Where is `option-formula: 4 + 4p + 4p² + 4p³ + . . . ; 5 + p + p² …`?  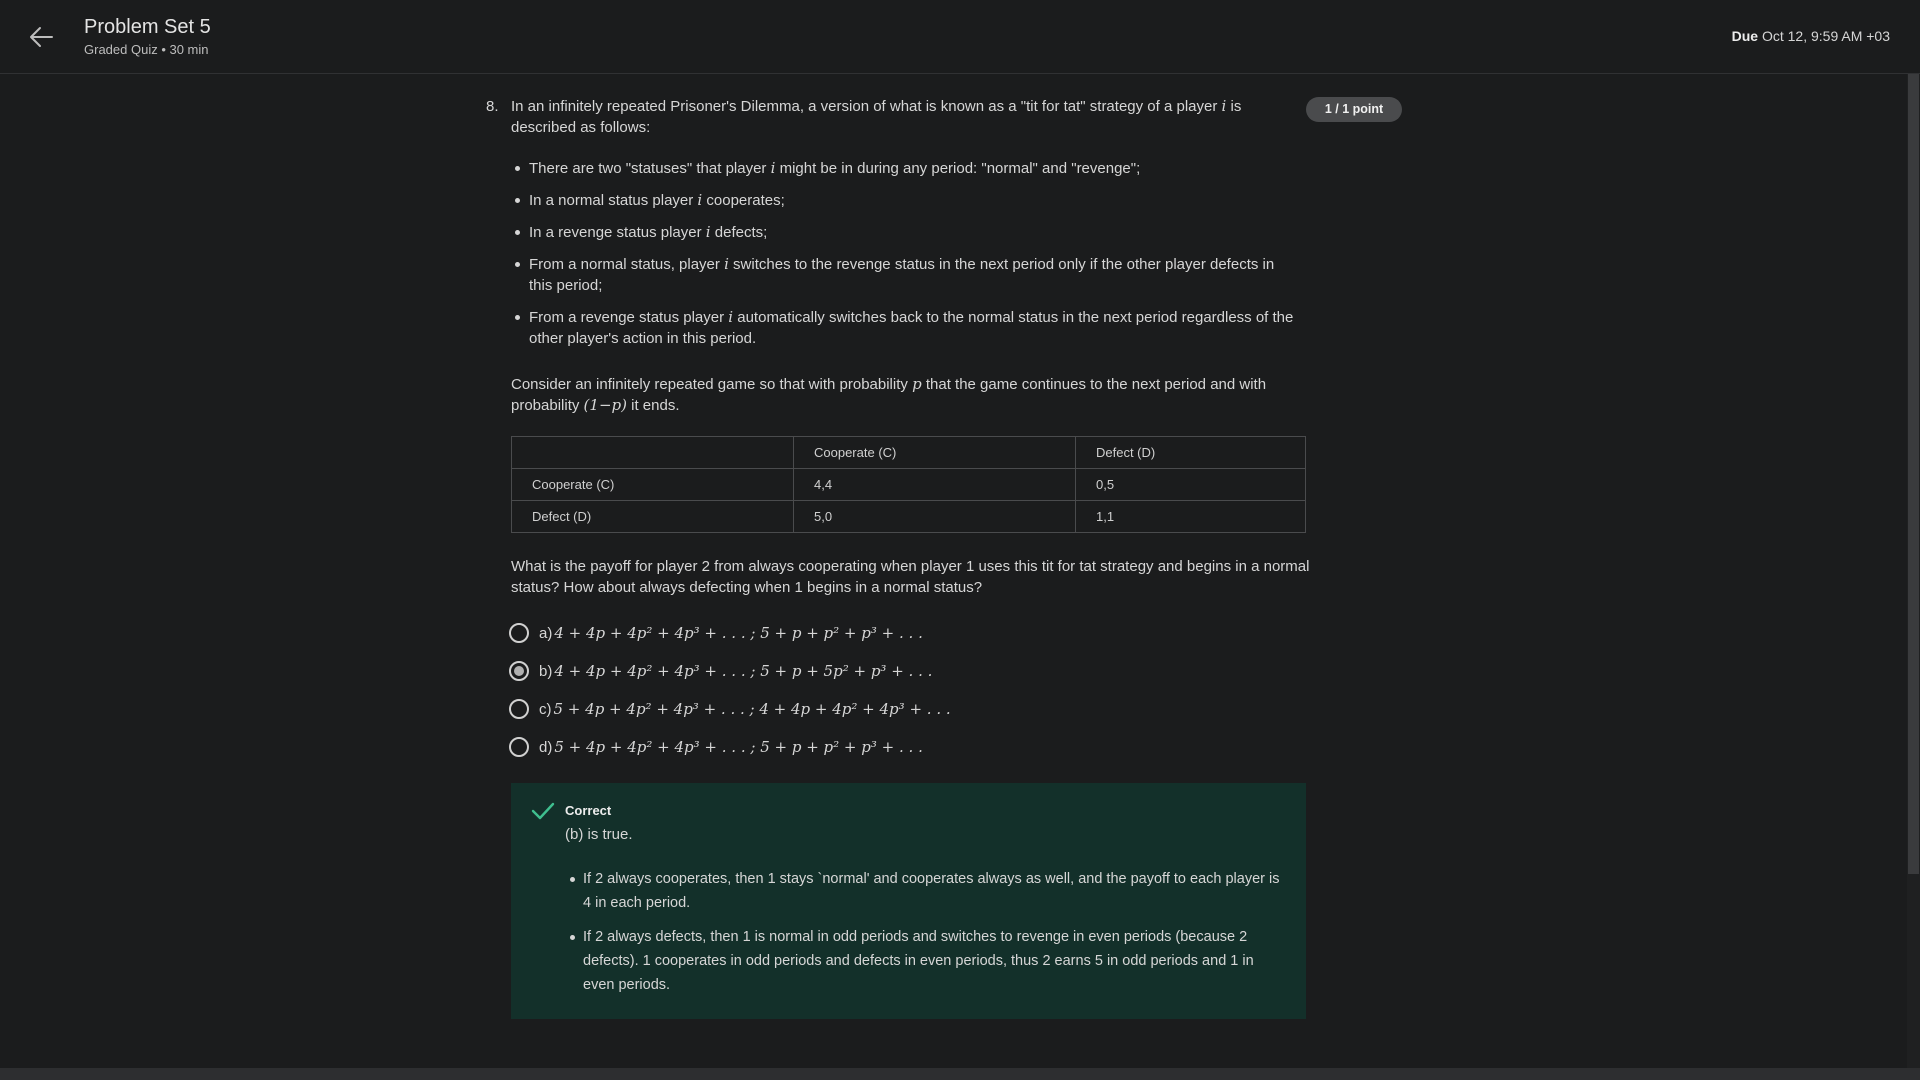 option-formula: 4 + 4p + 4p² + 4p³ + . . . ; 5 + p + p² … is located at coordinates (738, 633).